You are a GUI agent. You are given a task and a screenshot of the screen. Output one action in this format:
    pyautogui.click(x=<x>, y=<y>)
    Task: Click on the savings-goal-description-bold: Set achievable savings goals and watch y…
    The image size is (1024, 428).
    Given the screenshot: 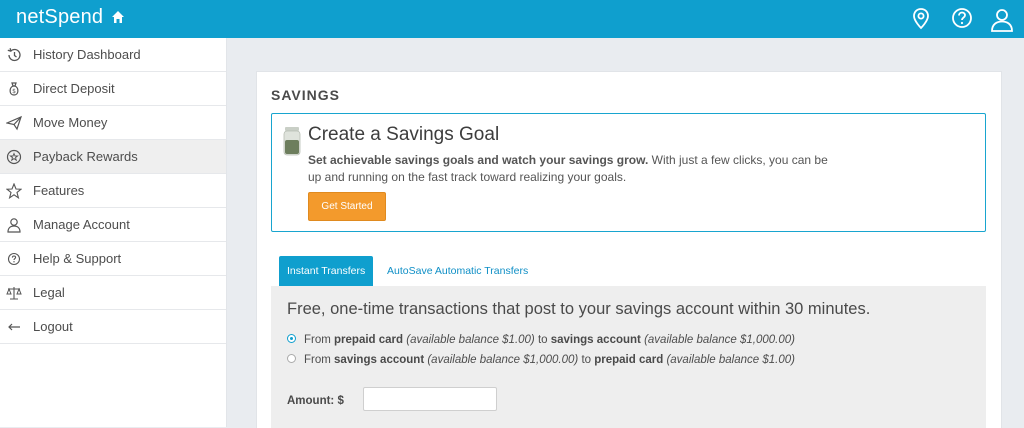 What is the action you would take?
    pyautogui.click(x=478, y=160)
    